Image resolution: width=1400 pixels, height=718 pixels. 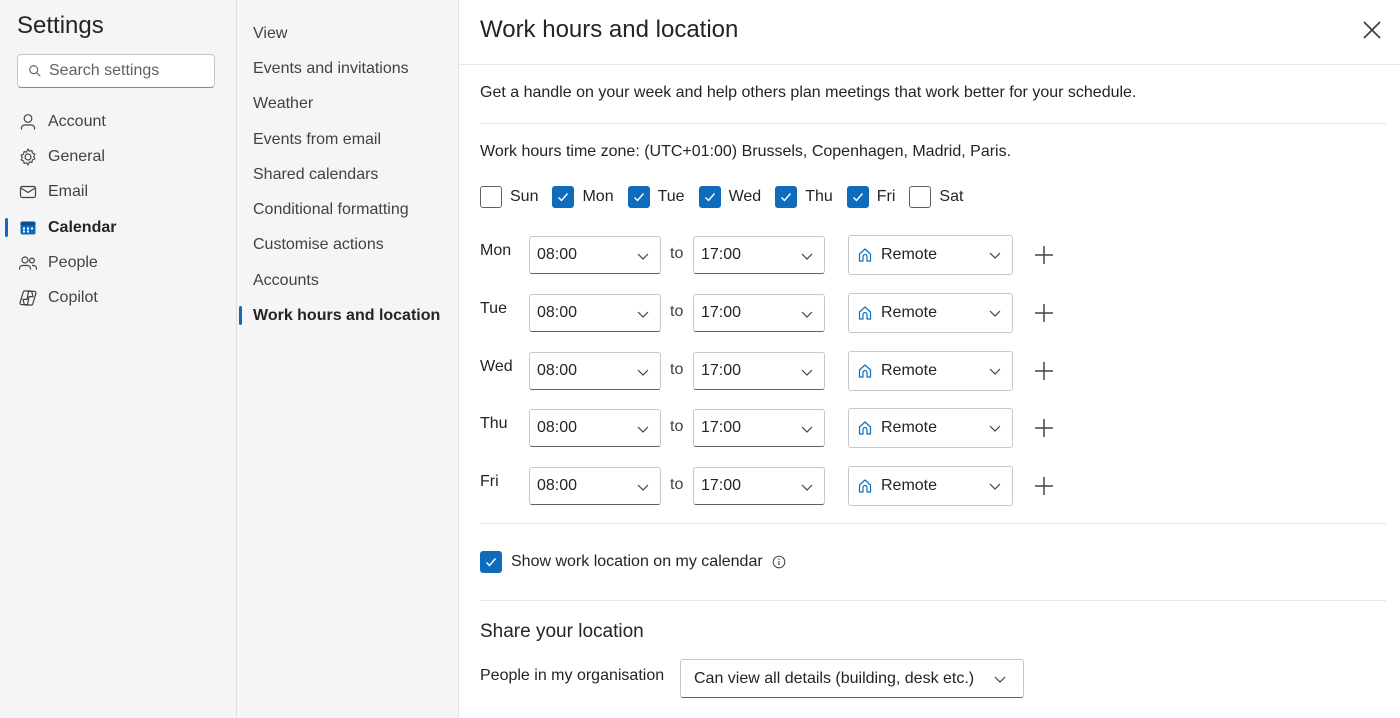 I want to click on schedule-row-fri: Fri 08:00 to 17:00 Remote, so click(x=780, y=486).